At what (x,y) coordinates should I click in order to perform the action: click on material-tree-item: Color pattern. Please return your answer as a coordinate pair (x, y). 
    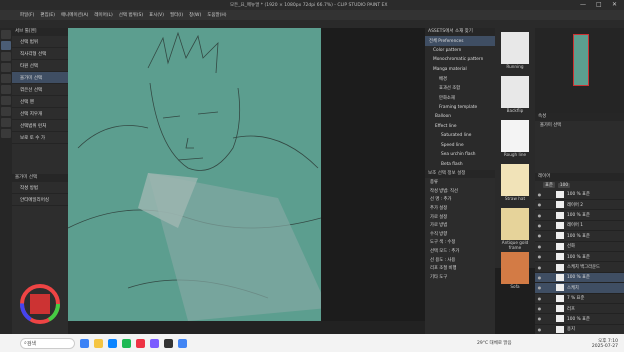
    Looking at the image, I should click on (460, 51).